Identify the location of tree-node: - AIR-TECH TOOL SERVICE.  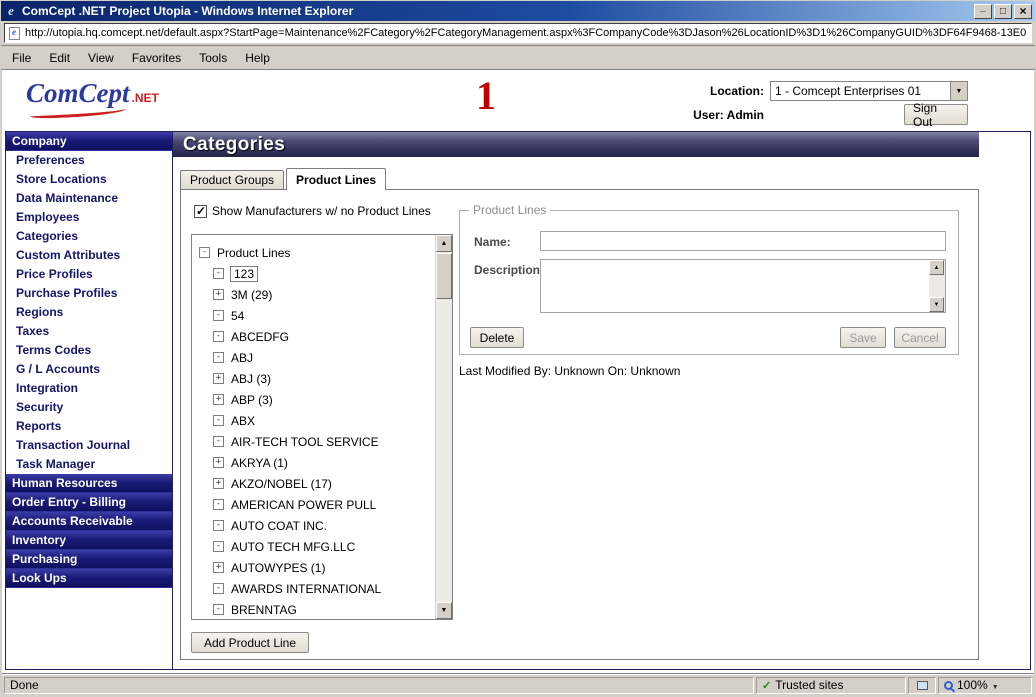
(317, 441).